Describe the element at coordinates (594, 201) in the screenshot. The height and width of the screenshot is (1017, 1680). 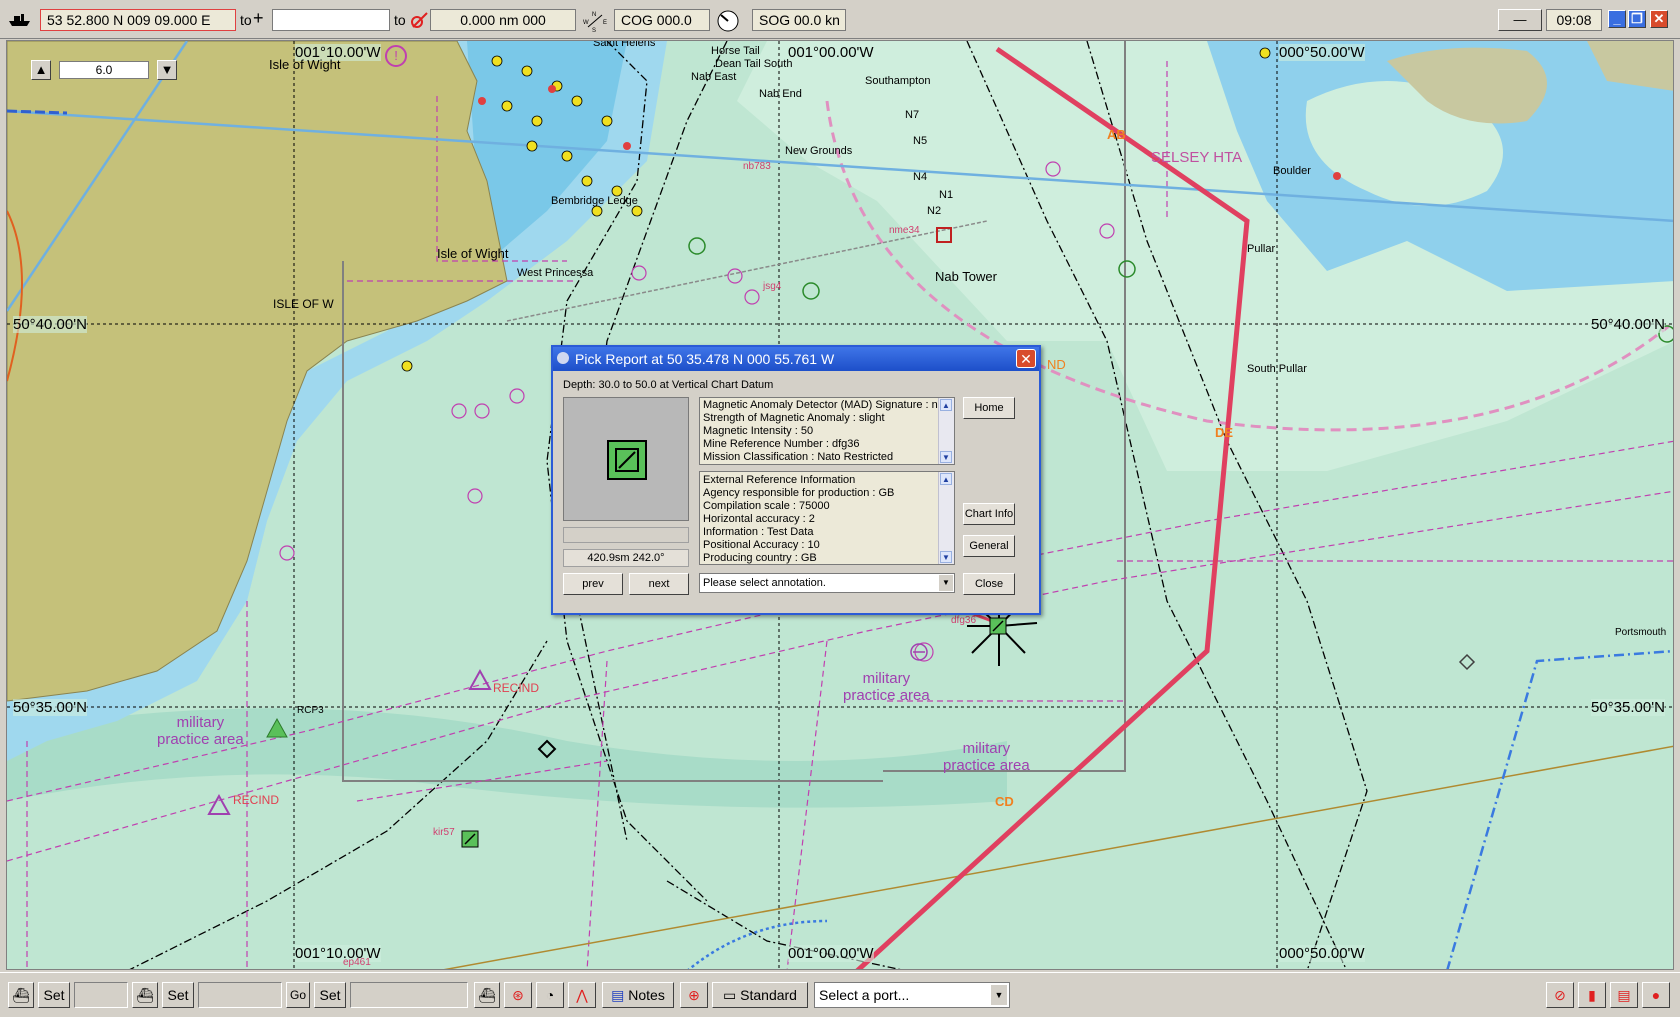
I see `place-label: Bembridge Ledge` at that location.